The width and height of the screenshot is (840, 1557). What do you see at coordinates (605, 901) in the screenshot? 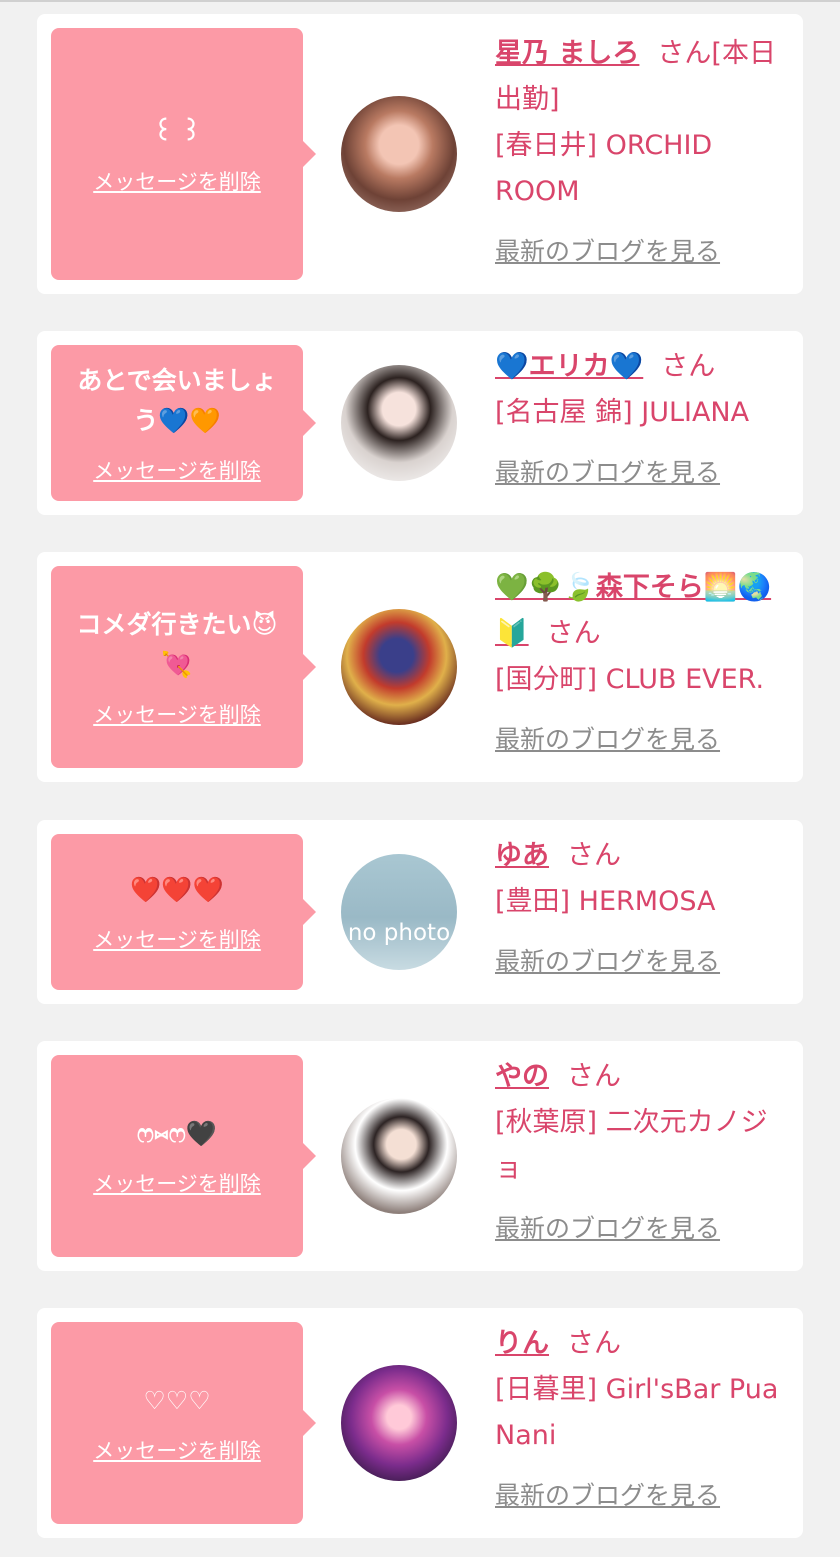
I see `shop-name: [豊田] HERMOSA` at bounding box center [605, 901].